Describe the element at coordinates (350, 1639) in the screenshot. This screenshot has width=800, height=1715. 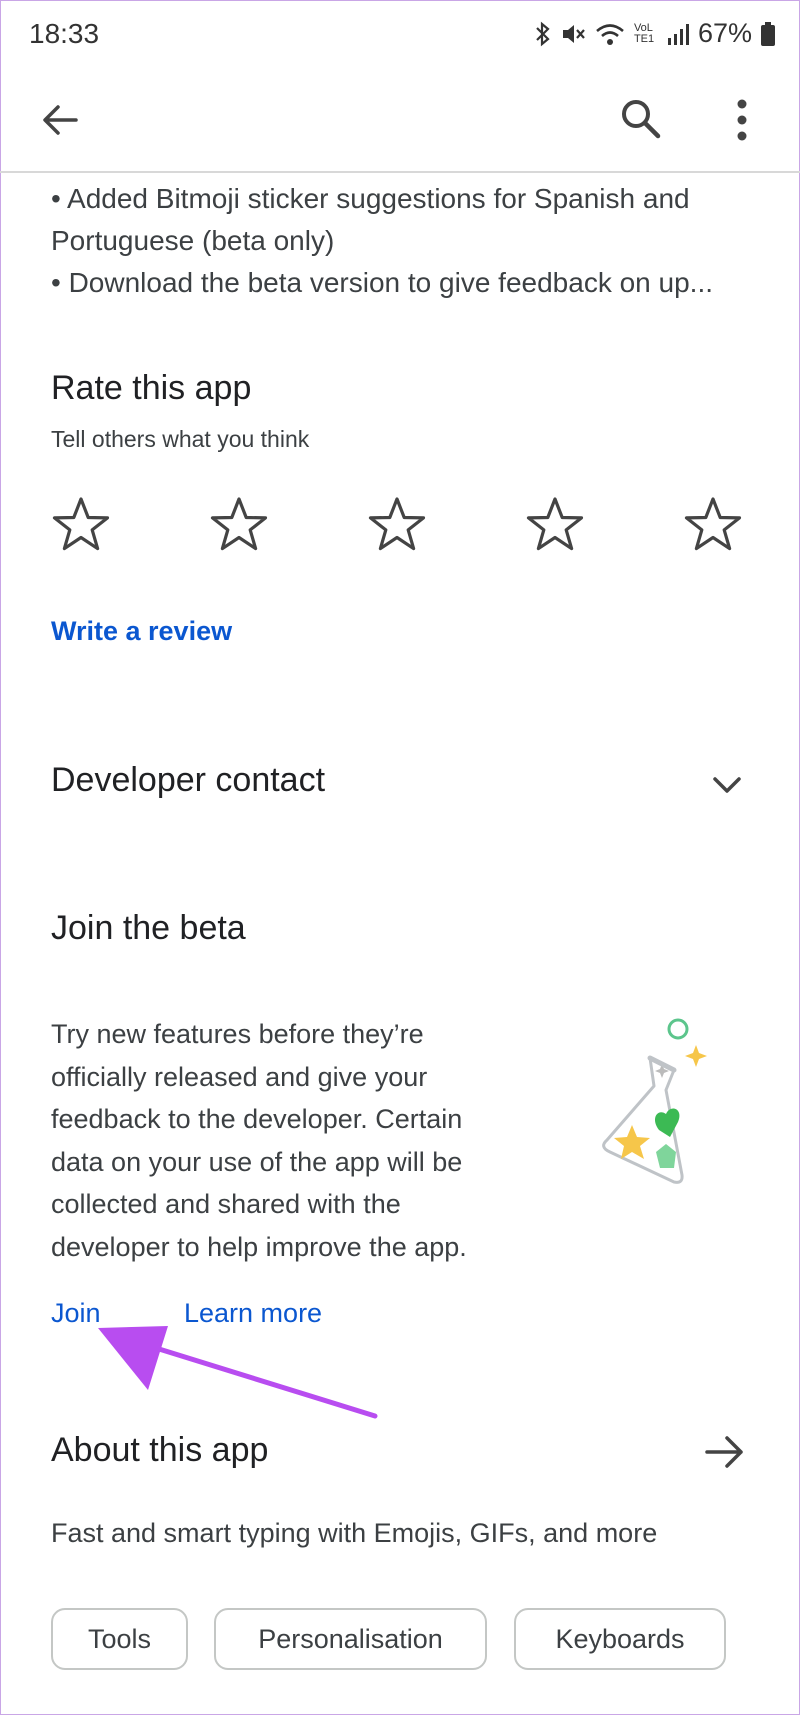
I see `chip-personalisation: Personalisation` at that location.